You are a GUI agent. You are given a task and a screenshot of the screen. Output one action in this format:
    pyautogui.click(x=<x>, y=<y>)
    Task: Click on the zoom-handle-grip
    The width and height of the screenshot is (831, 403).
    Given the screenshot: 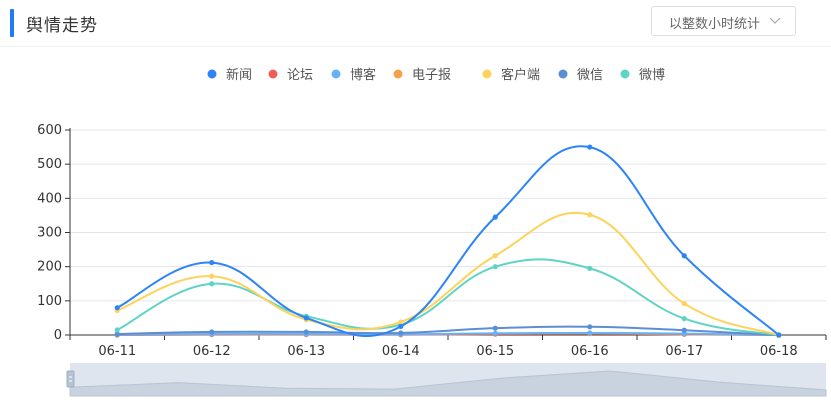 What is the action you would take?
    pyautogui.click(x=70, y=379)
    